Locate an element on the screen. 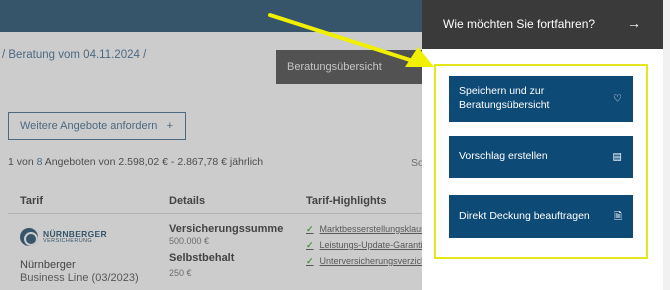  annotation-arrow is located at coordinates (351, 40).